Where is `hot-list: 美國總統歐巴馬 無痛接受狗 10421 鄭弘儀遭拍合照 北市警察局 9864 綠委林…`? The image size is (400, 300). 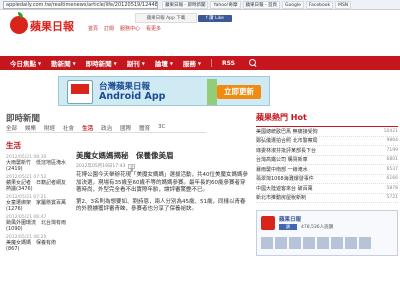
hot-list: 美國總統歐巴馬 無痛接受狗 10421 鄭弘儀遭拍合照 北市警察局 9864 綠委林… is located at coordinates (327, 164).